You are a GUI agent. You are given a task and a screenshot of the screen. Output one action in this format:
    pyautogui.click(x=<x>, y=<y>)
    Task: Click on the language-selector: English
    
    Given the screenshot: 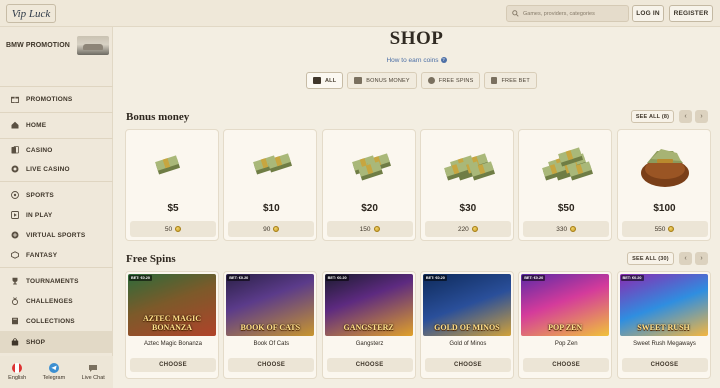 What is the action you would take?
    pyautogui.click(x=17, y=372)
    